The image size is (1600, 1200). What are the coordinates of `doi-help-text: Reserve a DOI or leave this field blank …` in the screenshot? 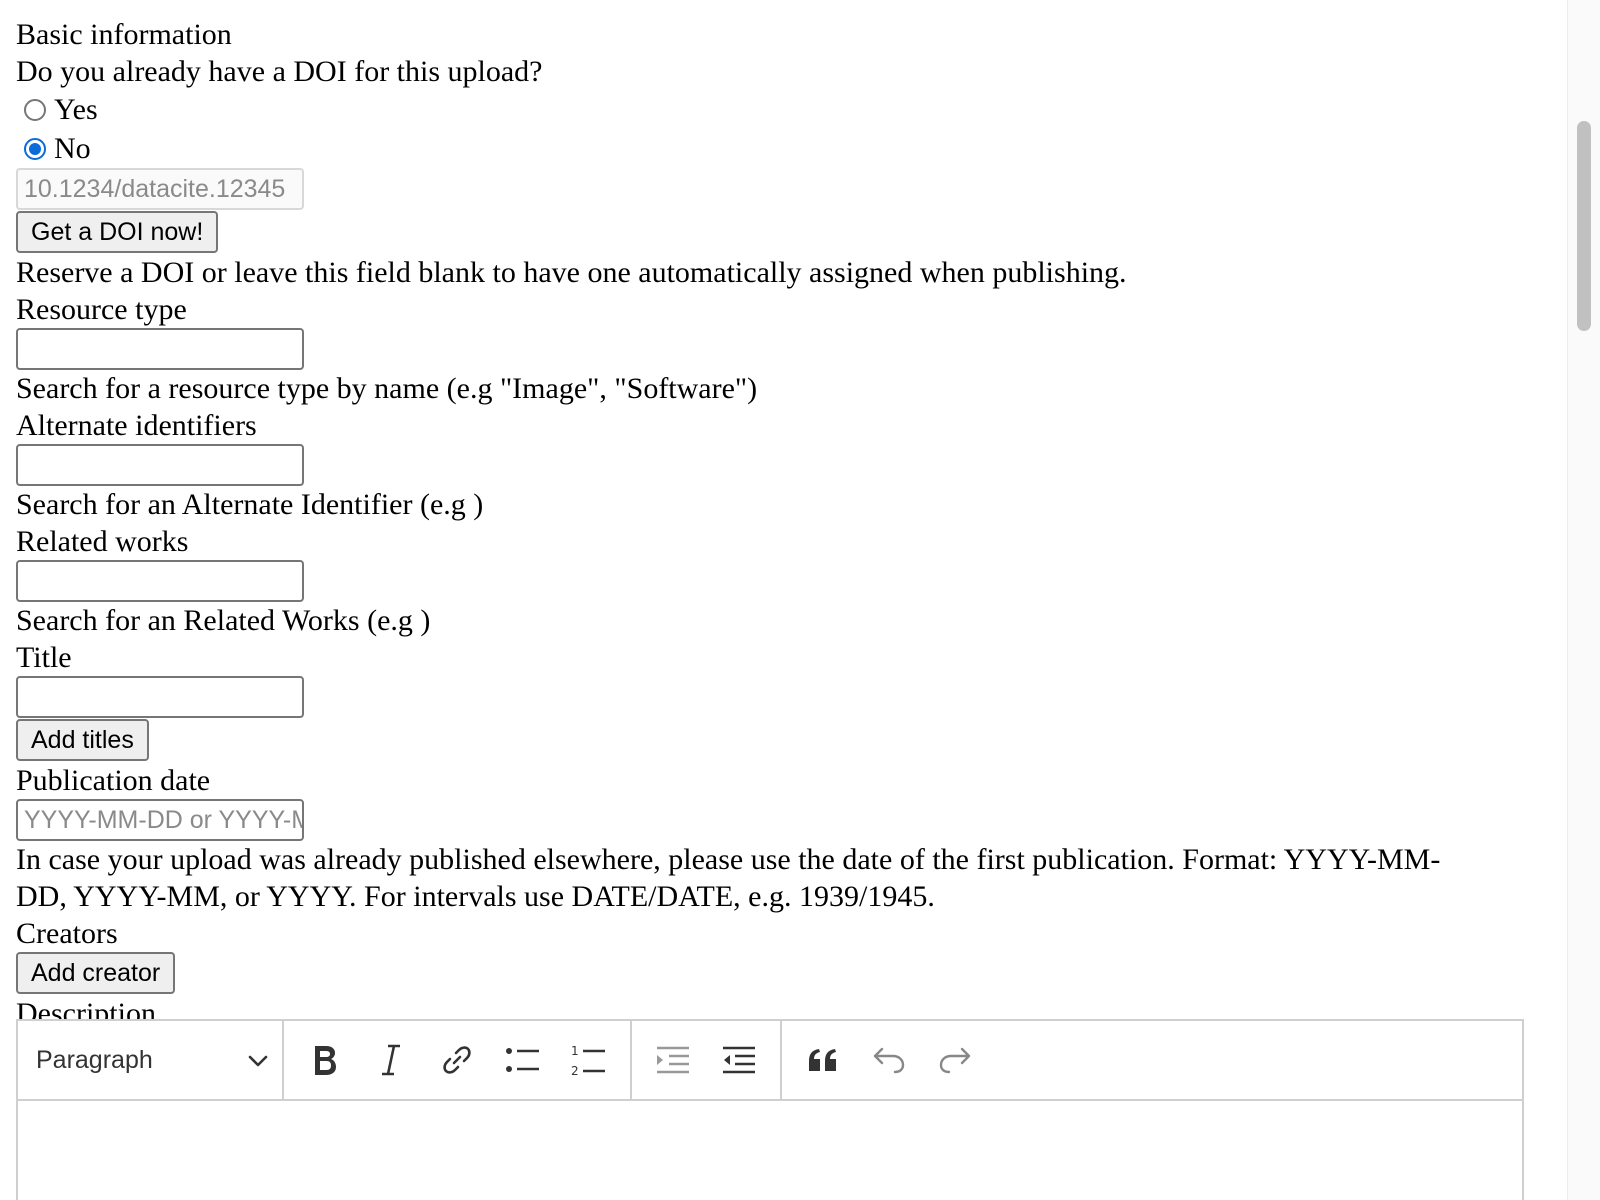 It's located at (571, 272).